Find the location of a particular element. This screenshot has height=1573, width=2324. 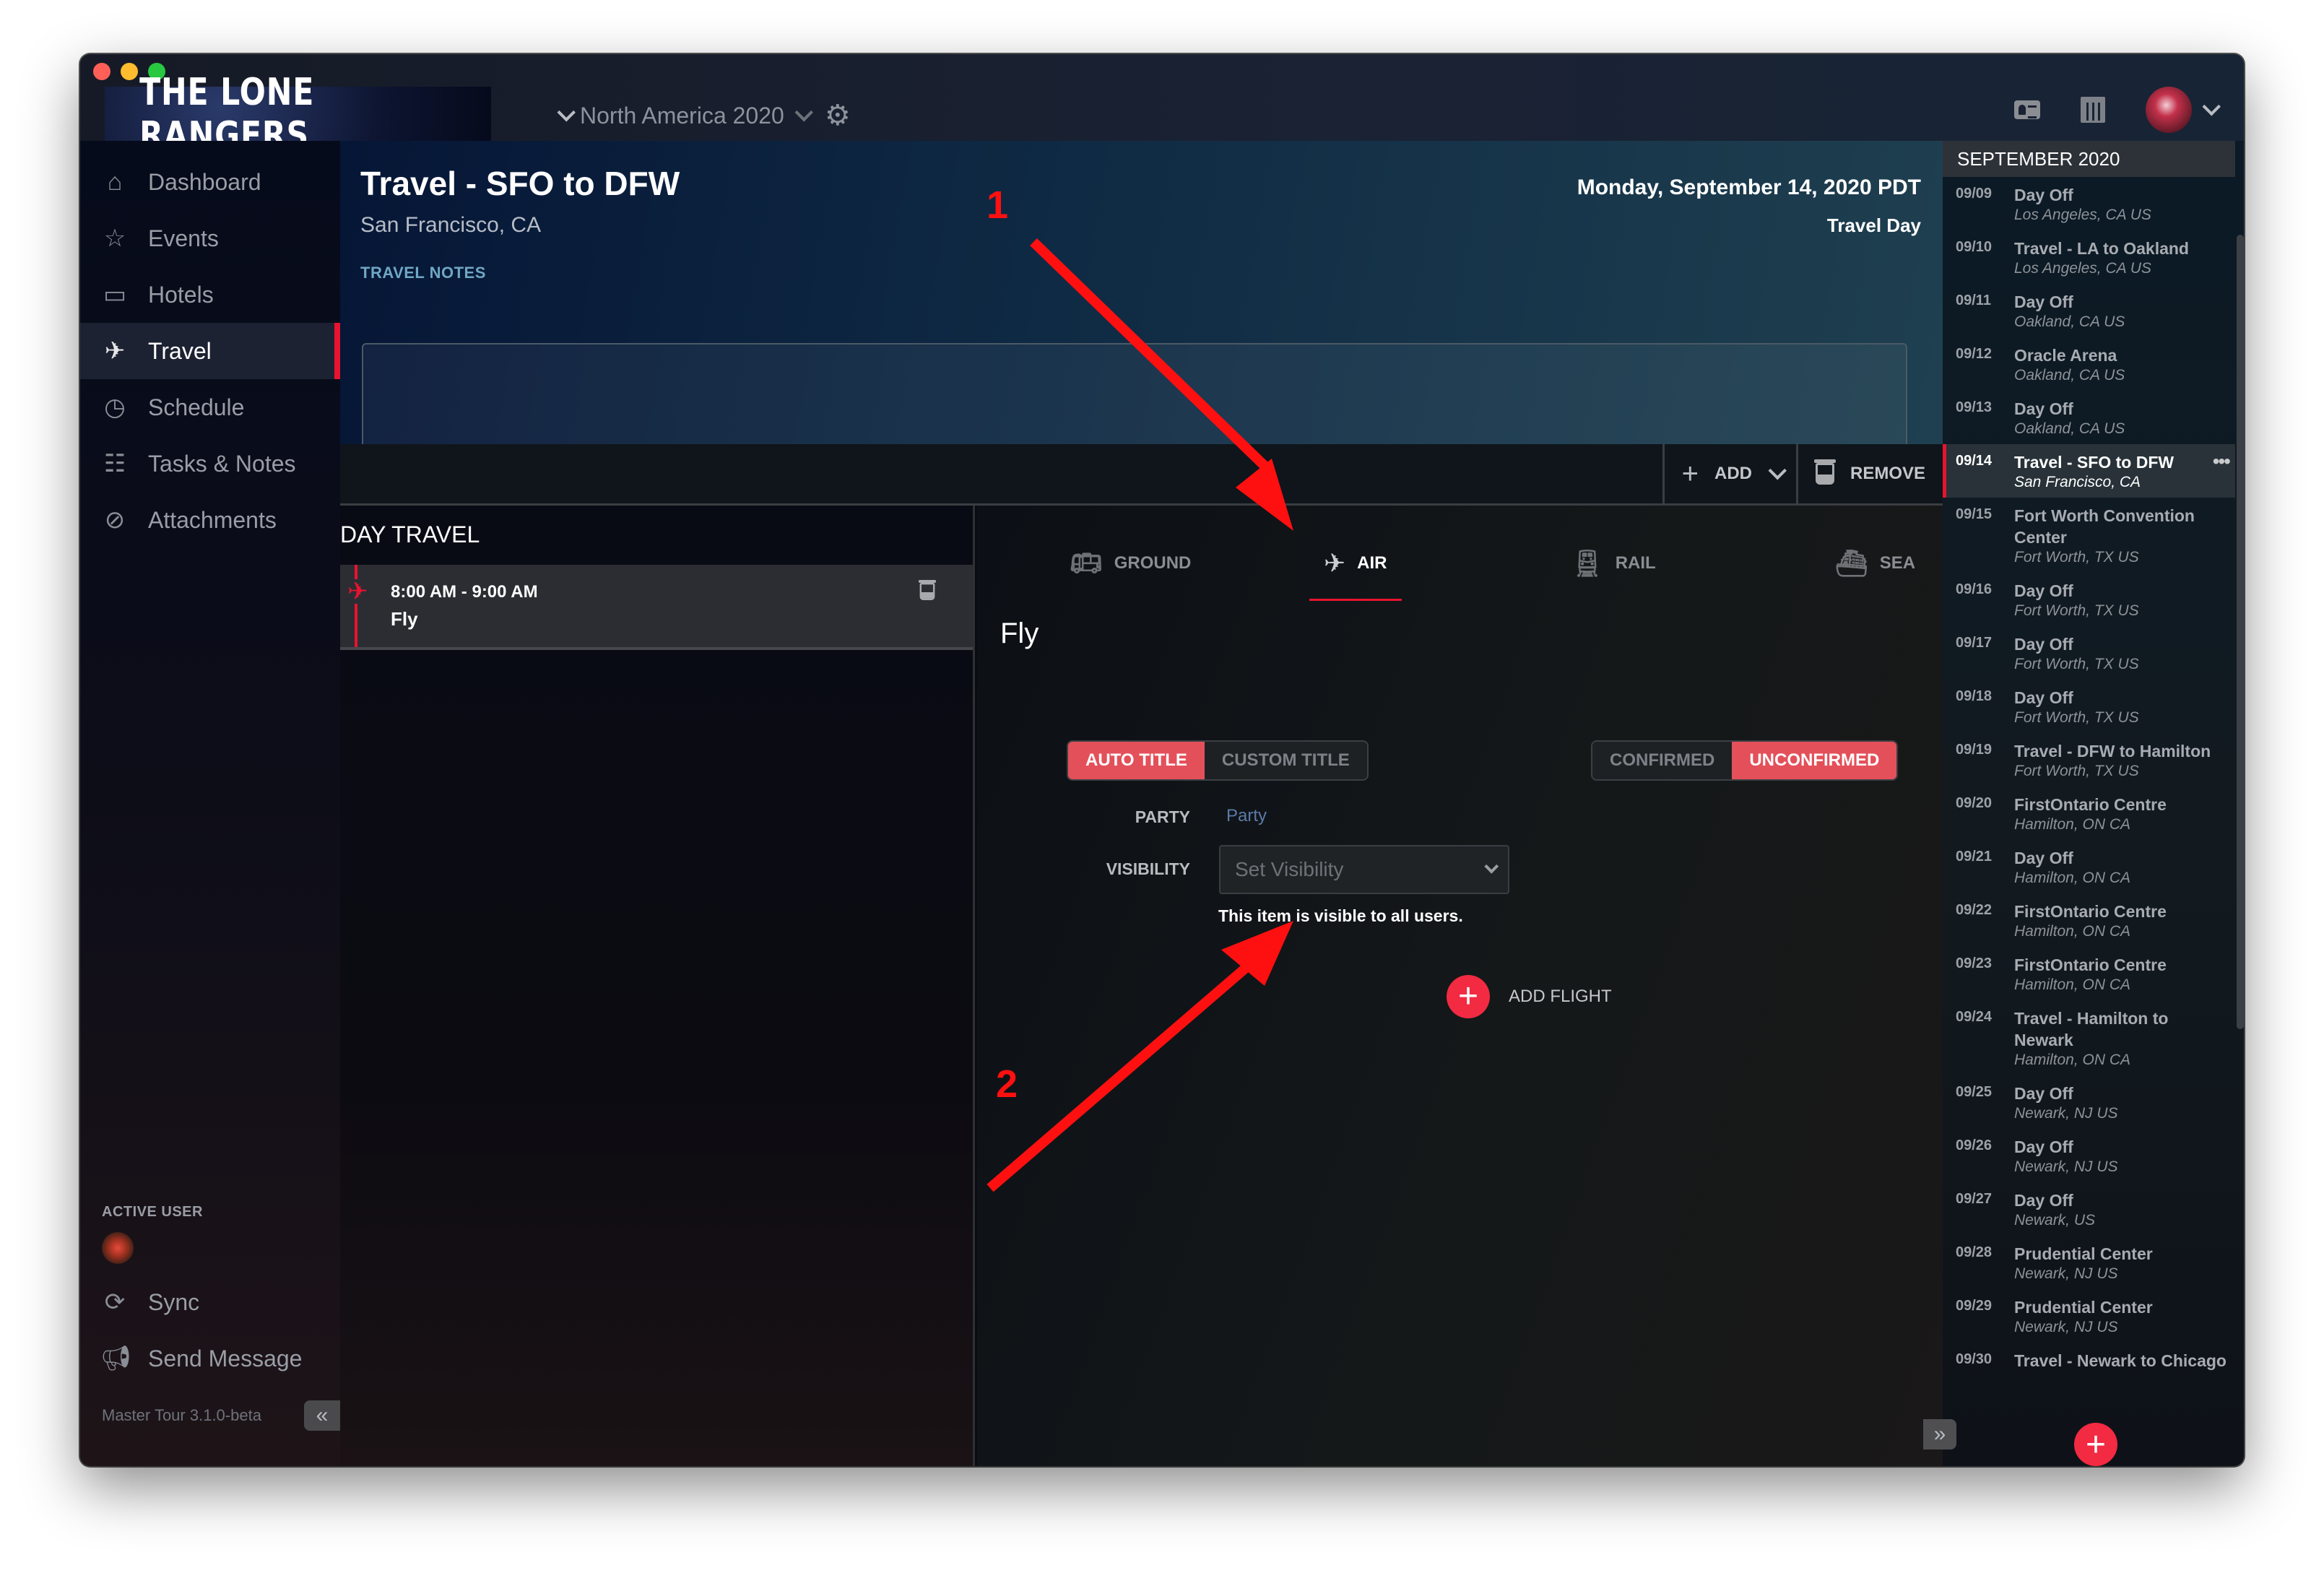

visibility-help-text: This item is visible to all users. is located at coordinates (1340, 915).